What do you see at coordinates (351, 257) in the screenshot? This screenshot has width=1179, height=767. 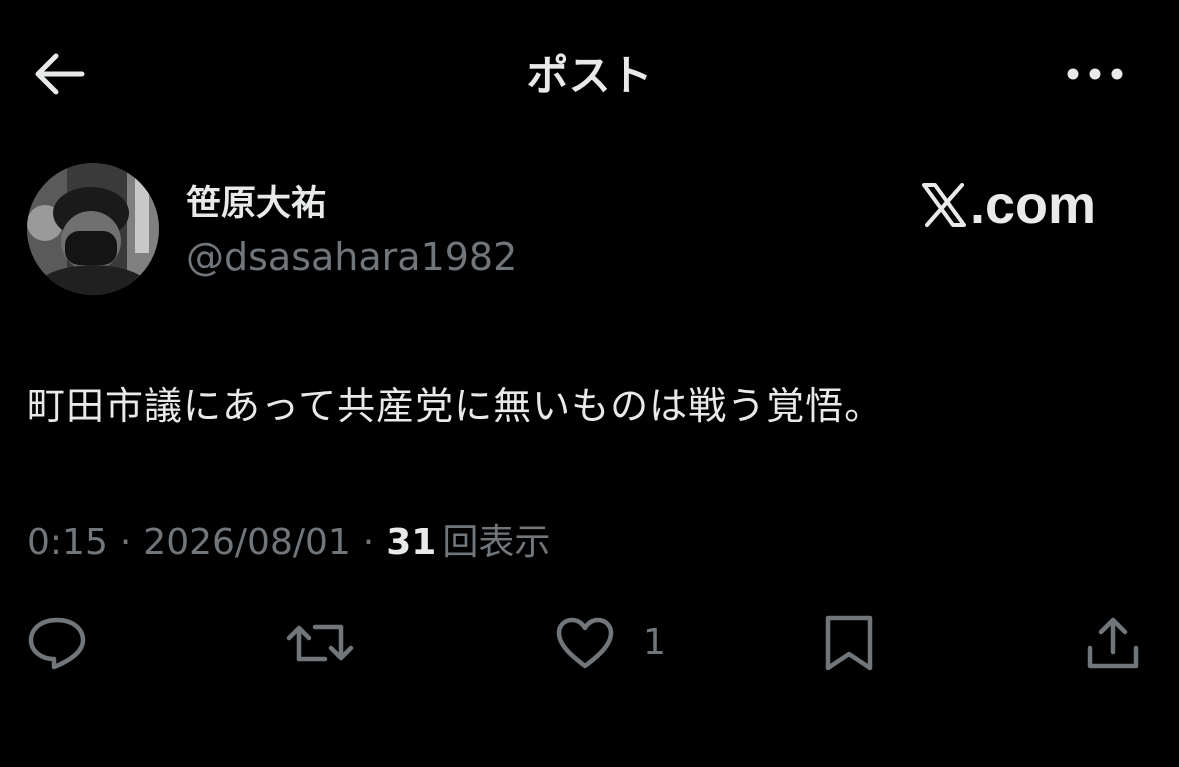 I see `author-handle: @dsasahara1982` at bounding box center [351, 257].